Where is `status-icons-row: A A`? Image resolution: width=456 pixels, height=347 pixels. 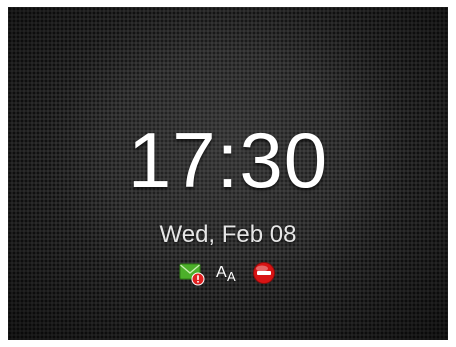 status-icons-row: A A is located at coordinates (228, 273).